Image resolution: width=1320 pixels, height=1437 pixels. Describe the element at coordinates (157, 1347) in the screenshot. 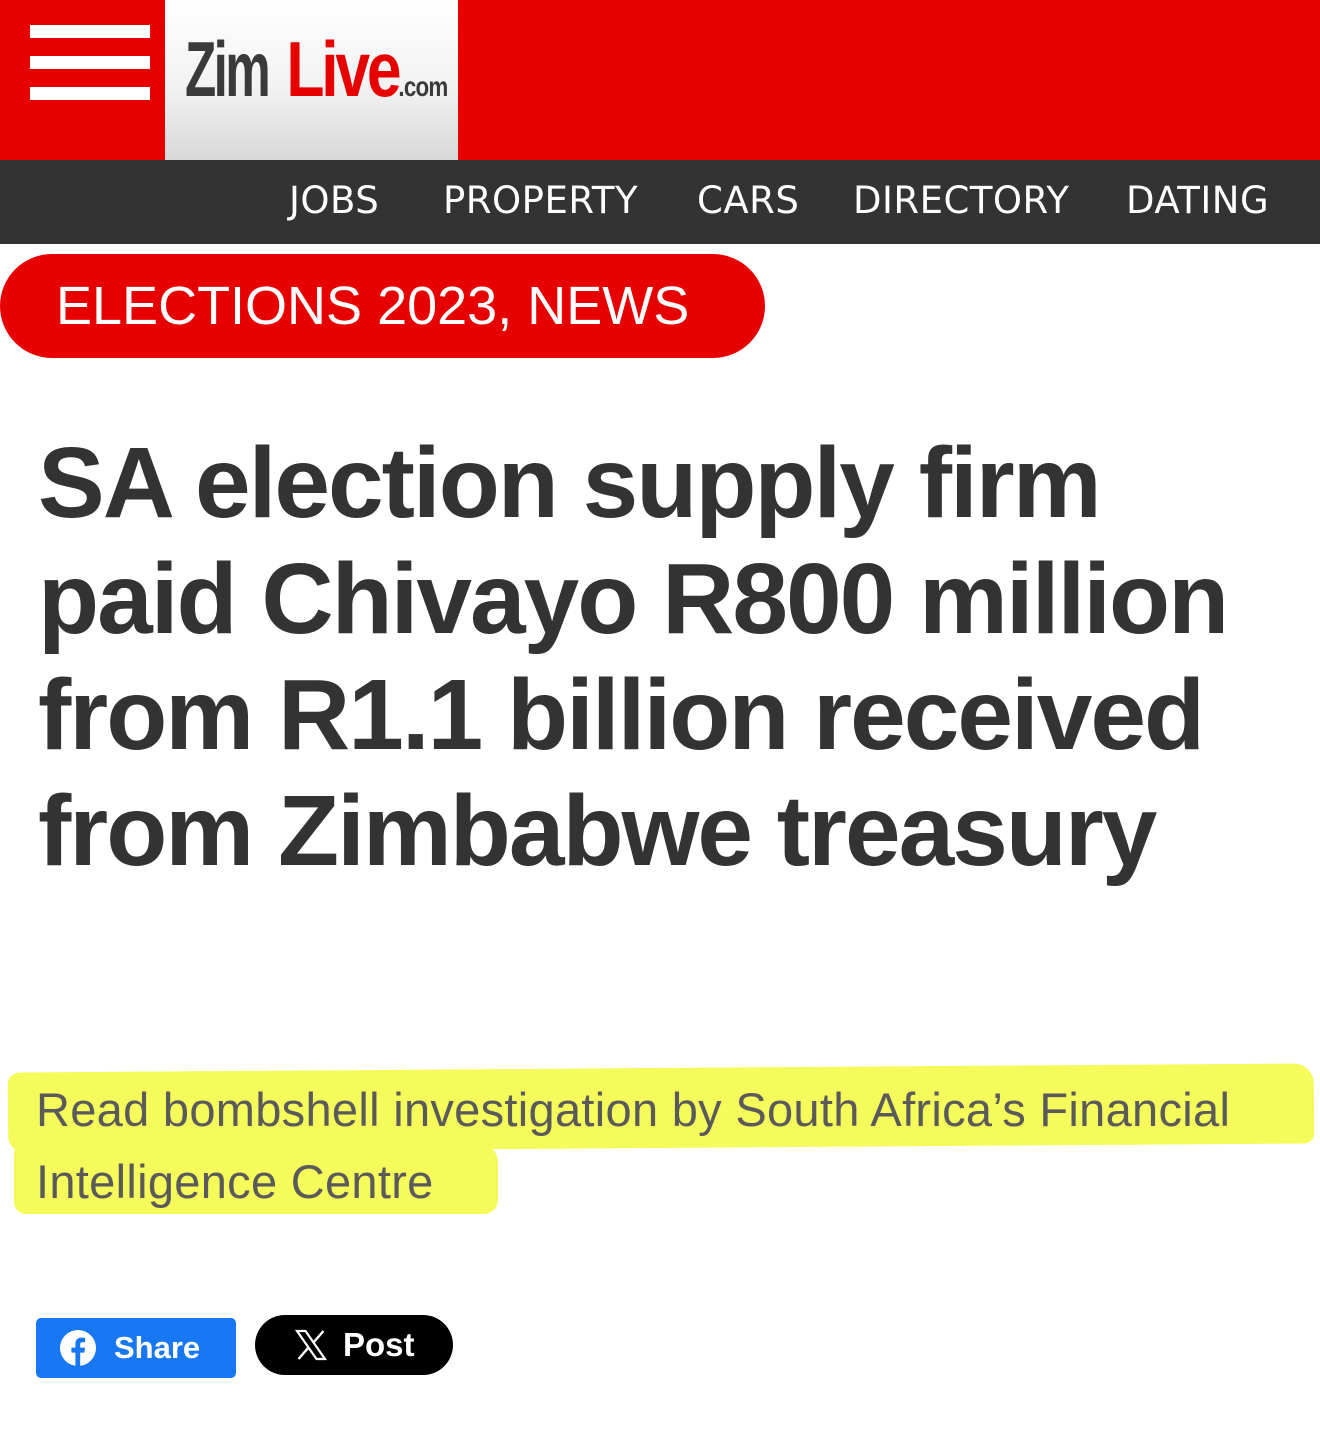

I see `facebook-share-label: Share` at that location.